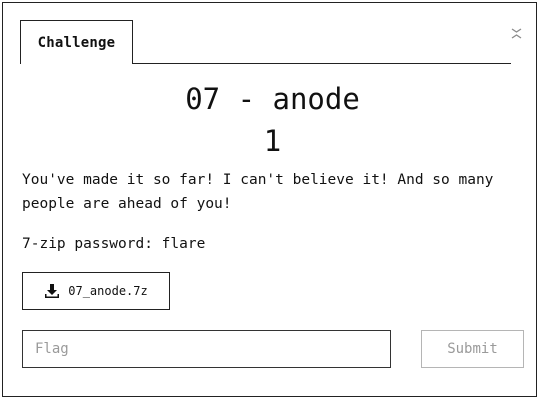  I want to click on challenge-points: 1, so click(272, 141).